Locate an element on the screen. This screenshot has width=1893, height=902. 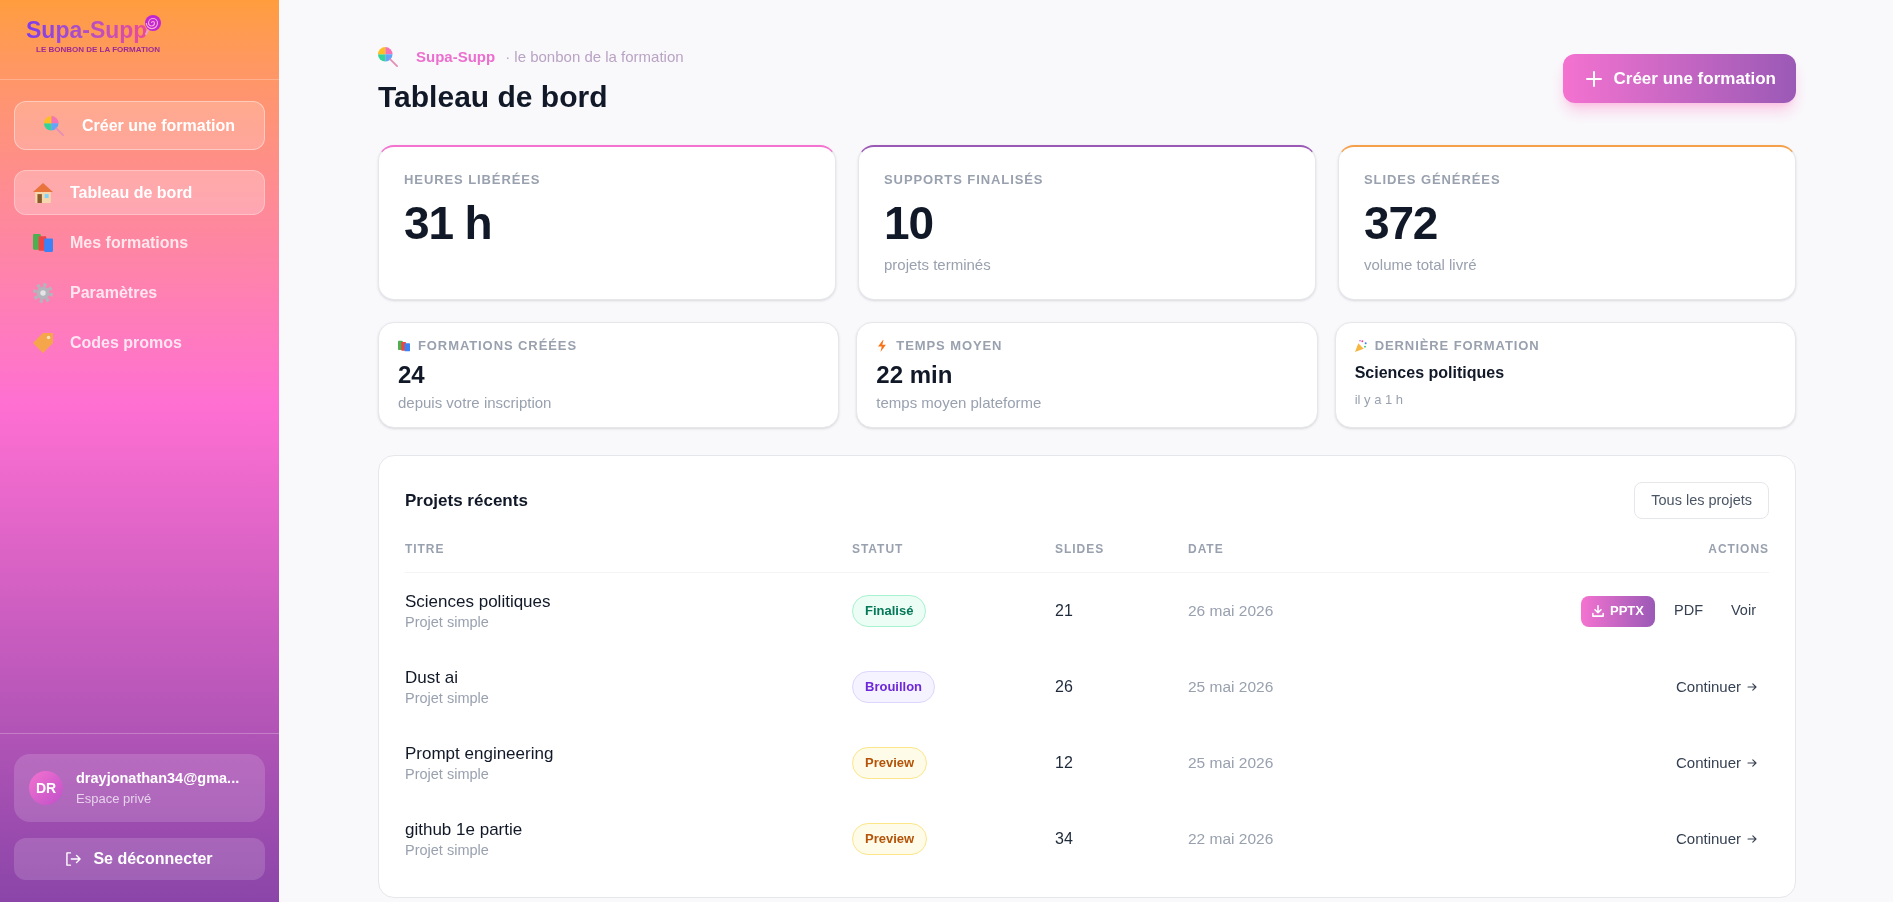
download-button: PPTX is located at coordinates (1618, 611).